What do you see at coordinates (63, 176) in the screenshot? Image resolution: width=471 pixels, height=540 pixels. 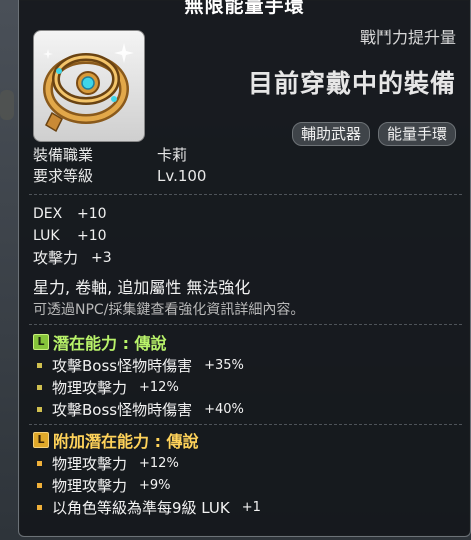 I see `requirement-key: 要求等級` at bounding box center [63, 176].